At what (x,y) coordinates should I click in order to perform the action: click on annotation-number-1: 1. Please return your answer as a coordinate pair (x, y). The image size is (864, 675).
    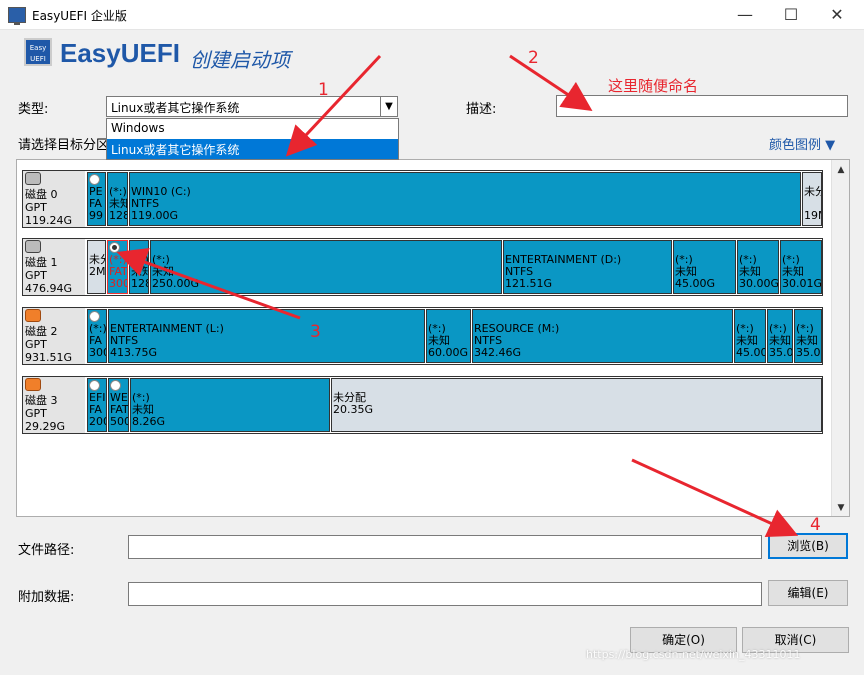
    Looking at the image, I should click on (323, 90).